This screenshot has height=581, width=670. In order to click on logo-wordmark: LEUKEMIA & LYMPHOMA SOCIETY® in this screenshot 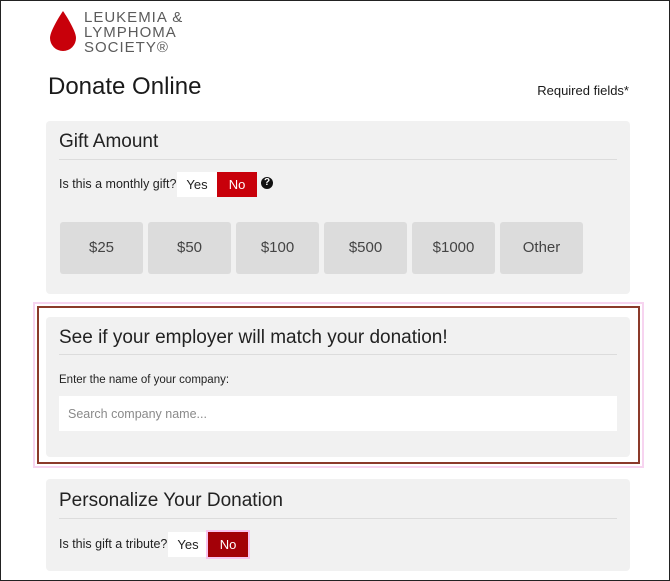, I will do `click(133, 32)`.